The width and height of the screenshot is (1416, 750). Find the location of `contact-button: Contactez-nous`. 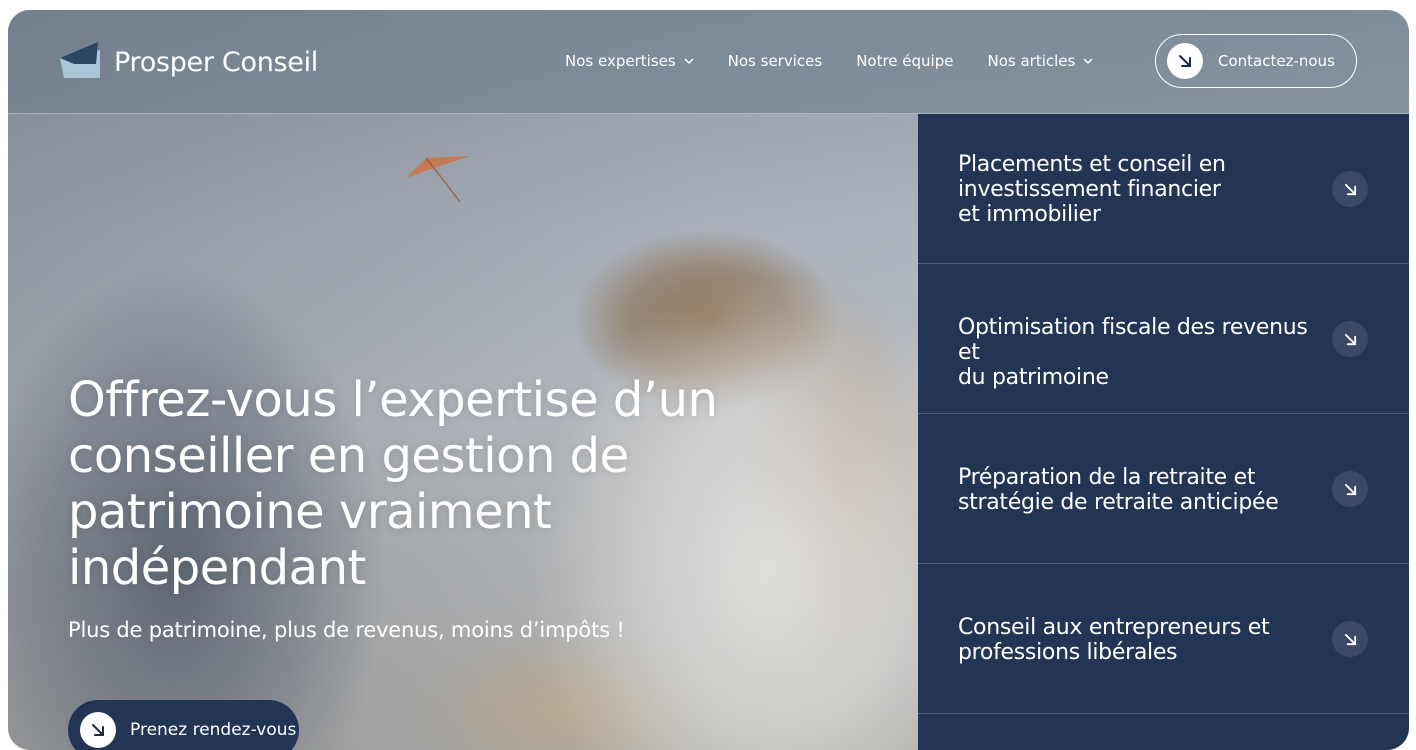

contact-button: Contactez-nous is located at coordinates (1256, 61).